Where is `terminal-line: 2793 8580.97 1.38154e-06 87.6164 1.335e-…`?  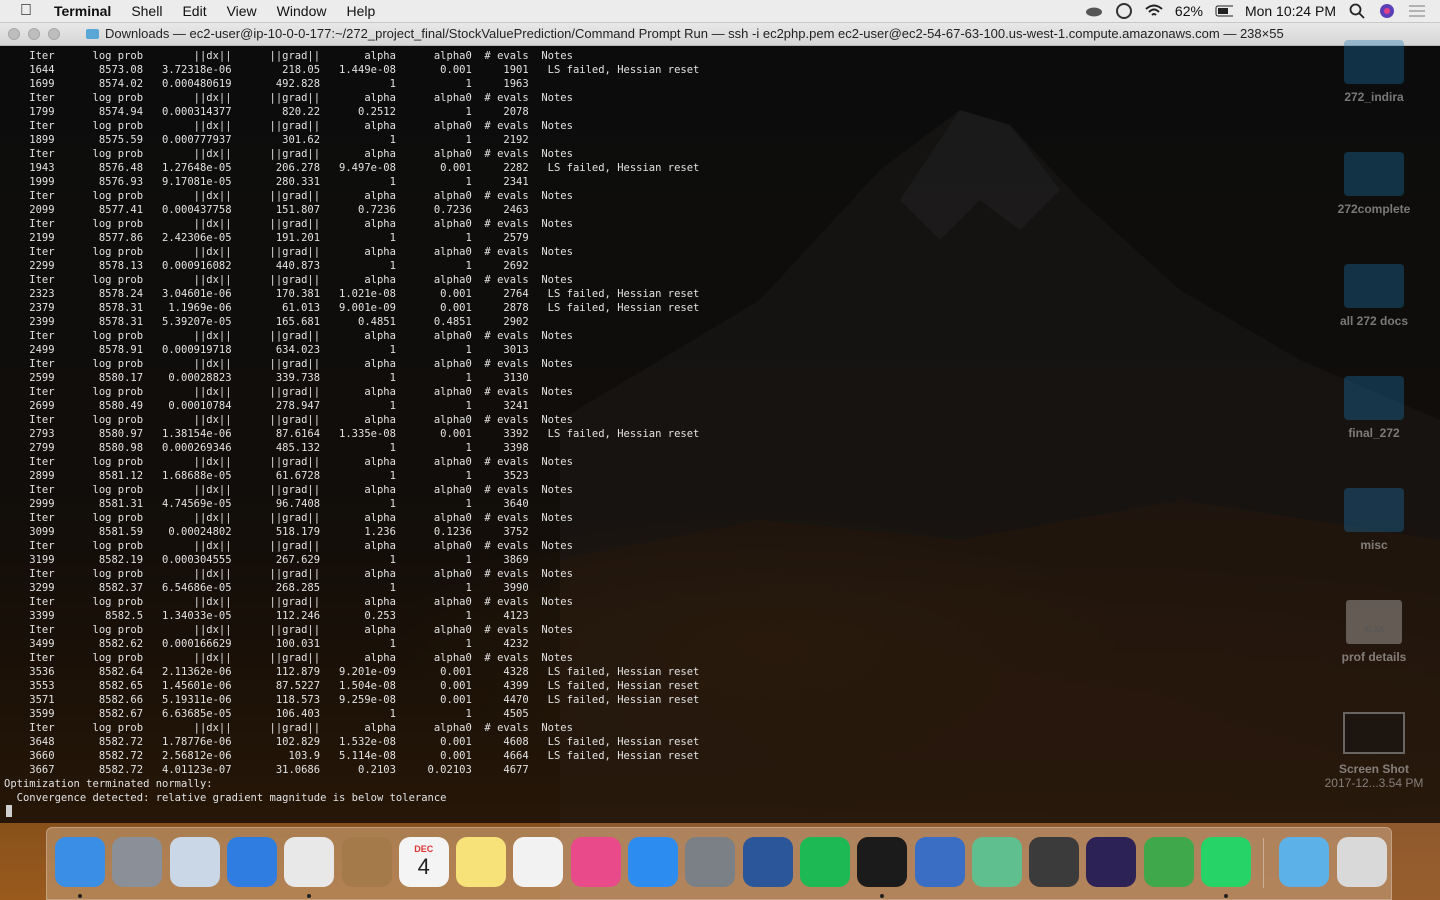 terminal-line: 2793 8580.97 1.38154e-06 87.6164 1.335e-… is located at coordinates (352, 434).